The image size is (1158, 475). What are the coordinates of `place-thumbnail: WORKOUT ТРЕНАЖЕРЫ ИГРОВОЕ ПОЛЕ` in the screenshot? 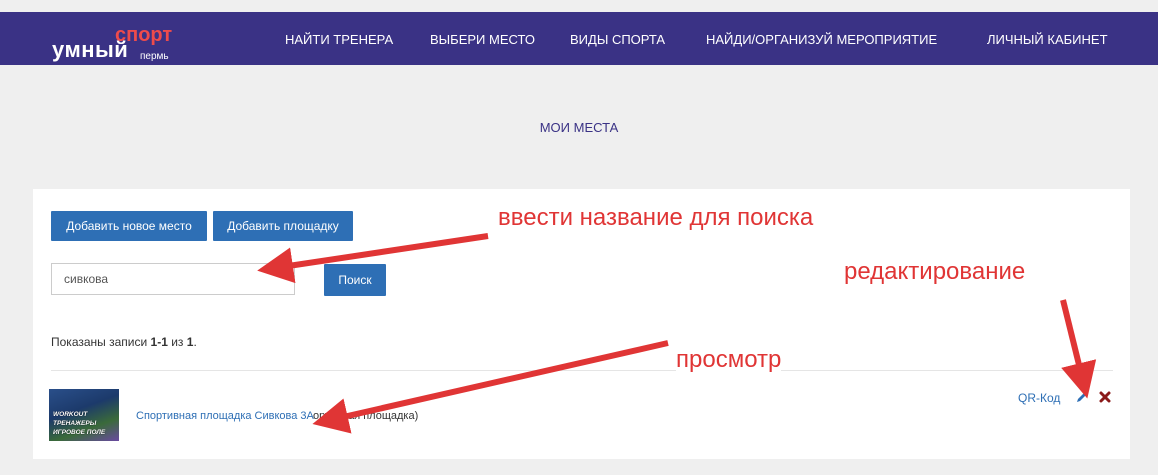 It's located at (84, 415).